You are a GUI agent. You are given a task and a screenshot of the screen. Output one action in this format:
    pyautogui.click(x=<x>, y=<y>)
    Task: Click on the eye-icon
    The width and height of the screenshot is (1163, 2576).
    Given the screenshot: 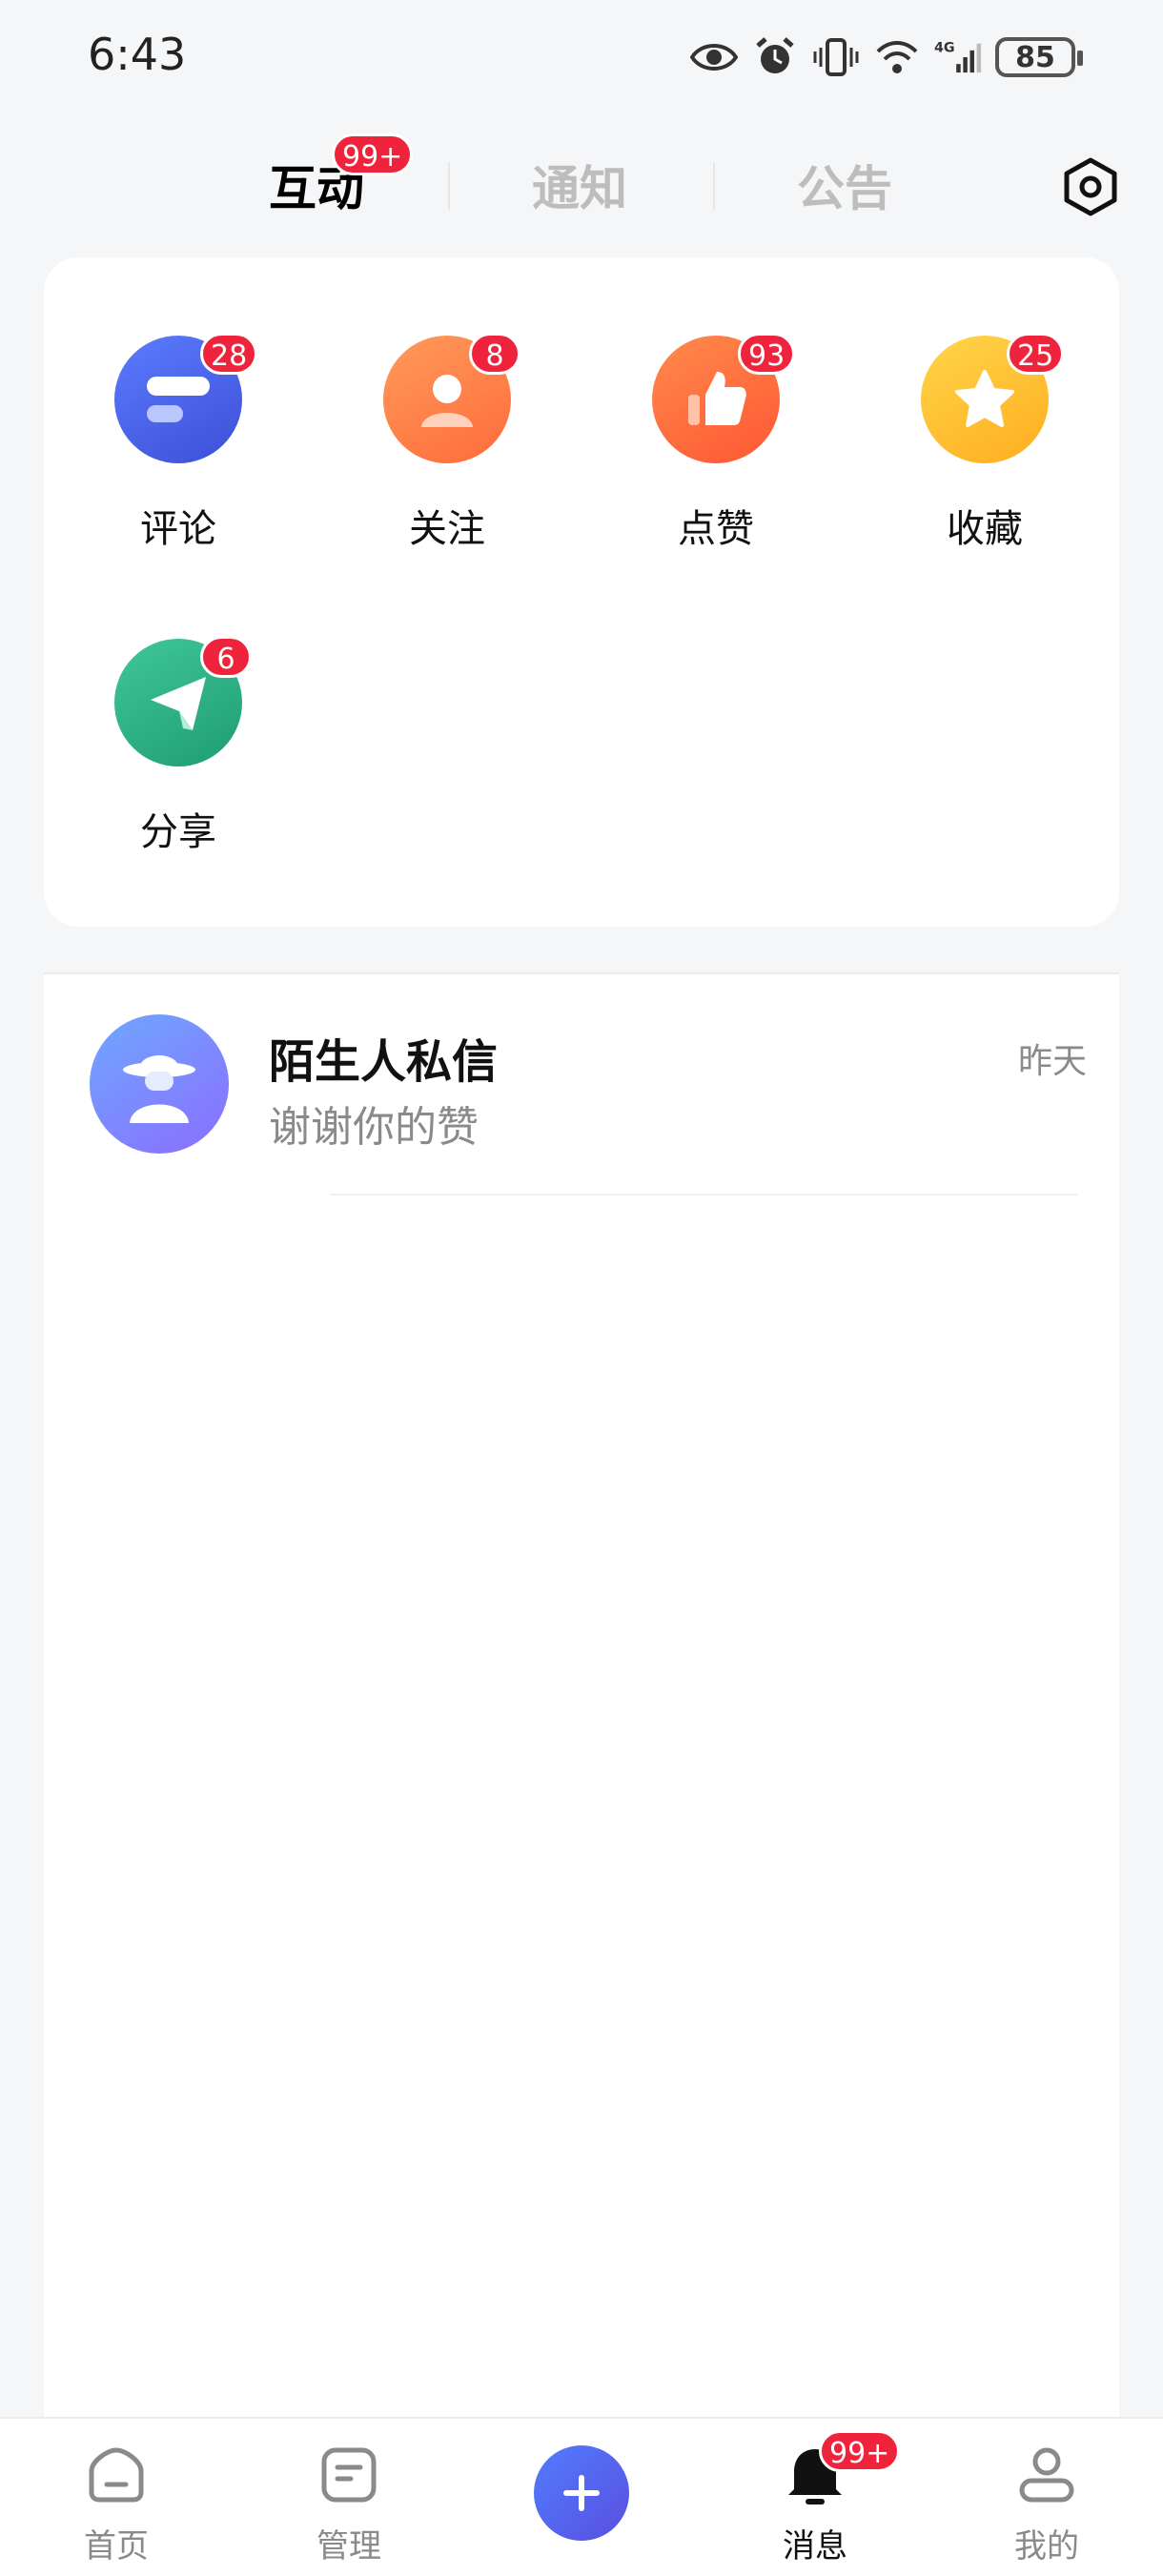 What is the action you would take?
    pyautogui.click(x=714, y=57)
    